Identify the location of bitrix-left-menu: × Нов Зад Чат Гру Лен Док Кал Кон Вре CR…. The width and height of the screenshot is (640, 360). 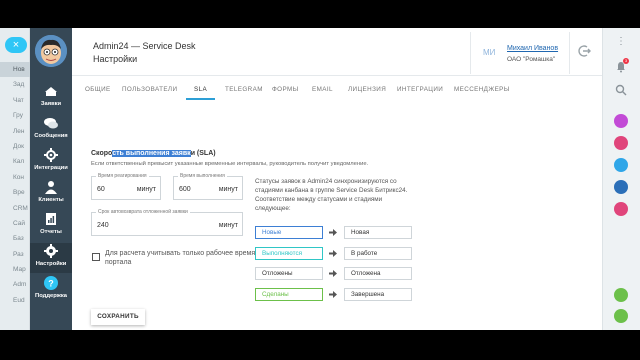
(15, 179).